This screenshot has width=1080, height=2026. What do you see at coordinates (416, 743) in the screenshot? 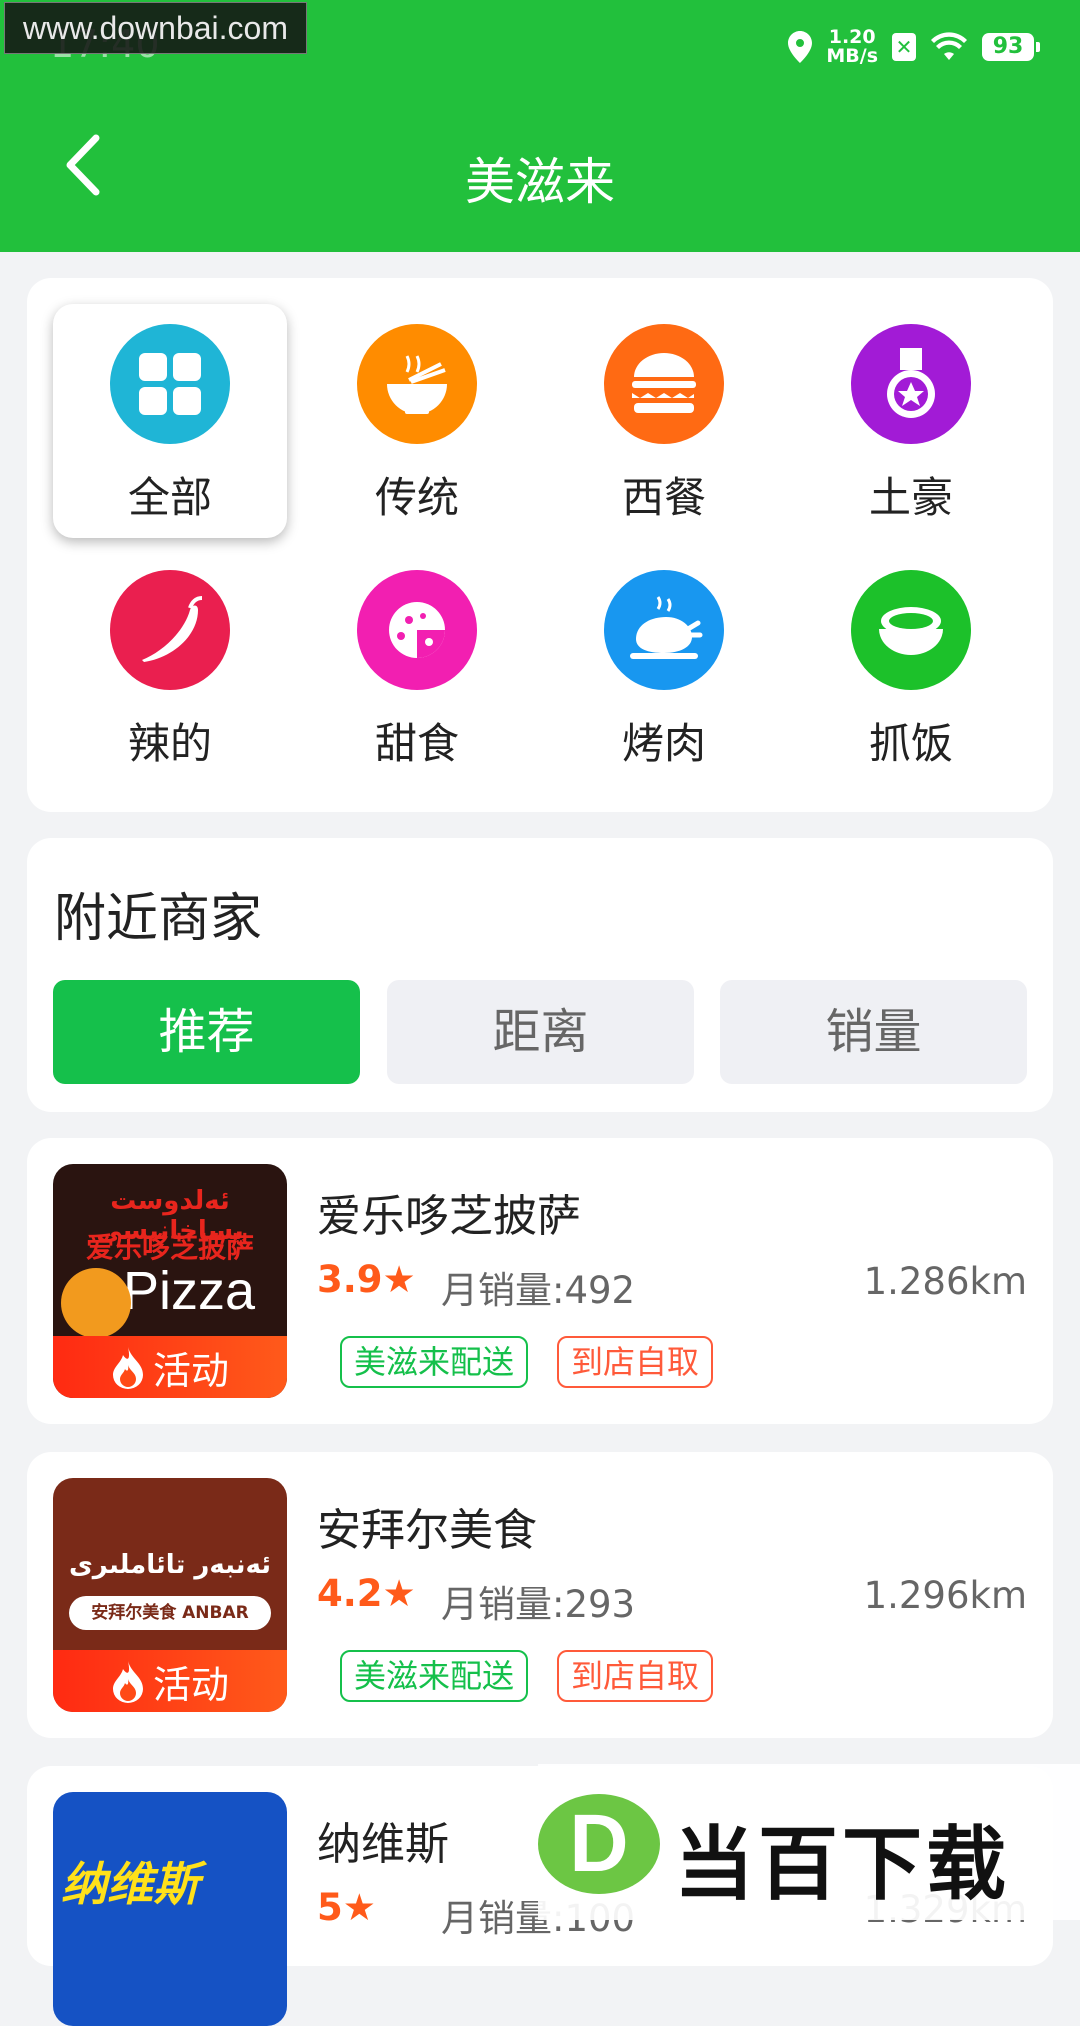
I see `category-label: 甜食` at bounding box center [416, 743].